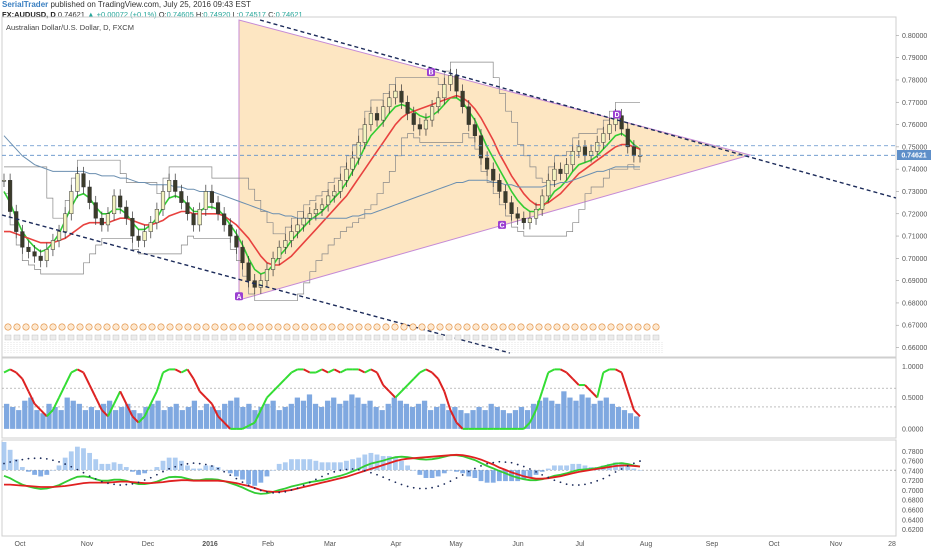 The image size is (932, 550). Describe the element at coordinates (914, 281) in the screenshot. I see `price-tick-label: 0.69000` at that location.